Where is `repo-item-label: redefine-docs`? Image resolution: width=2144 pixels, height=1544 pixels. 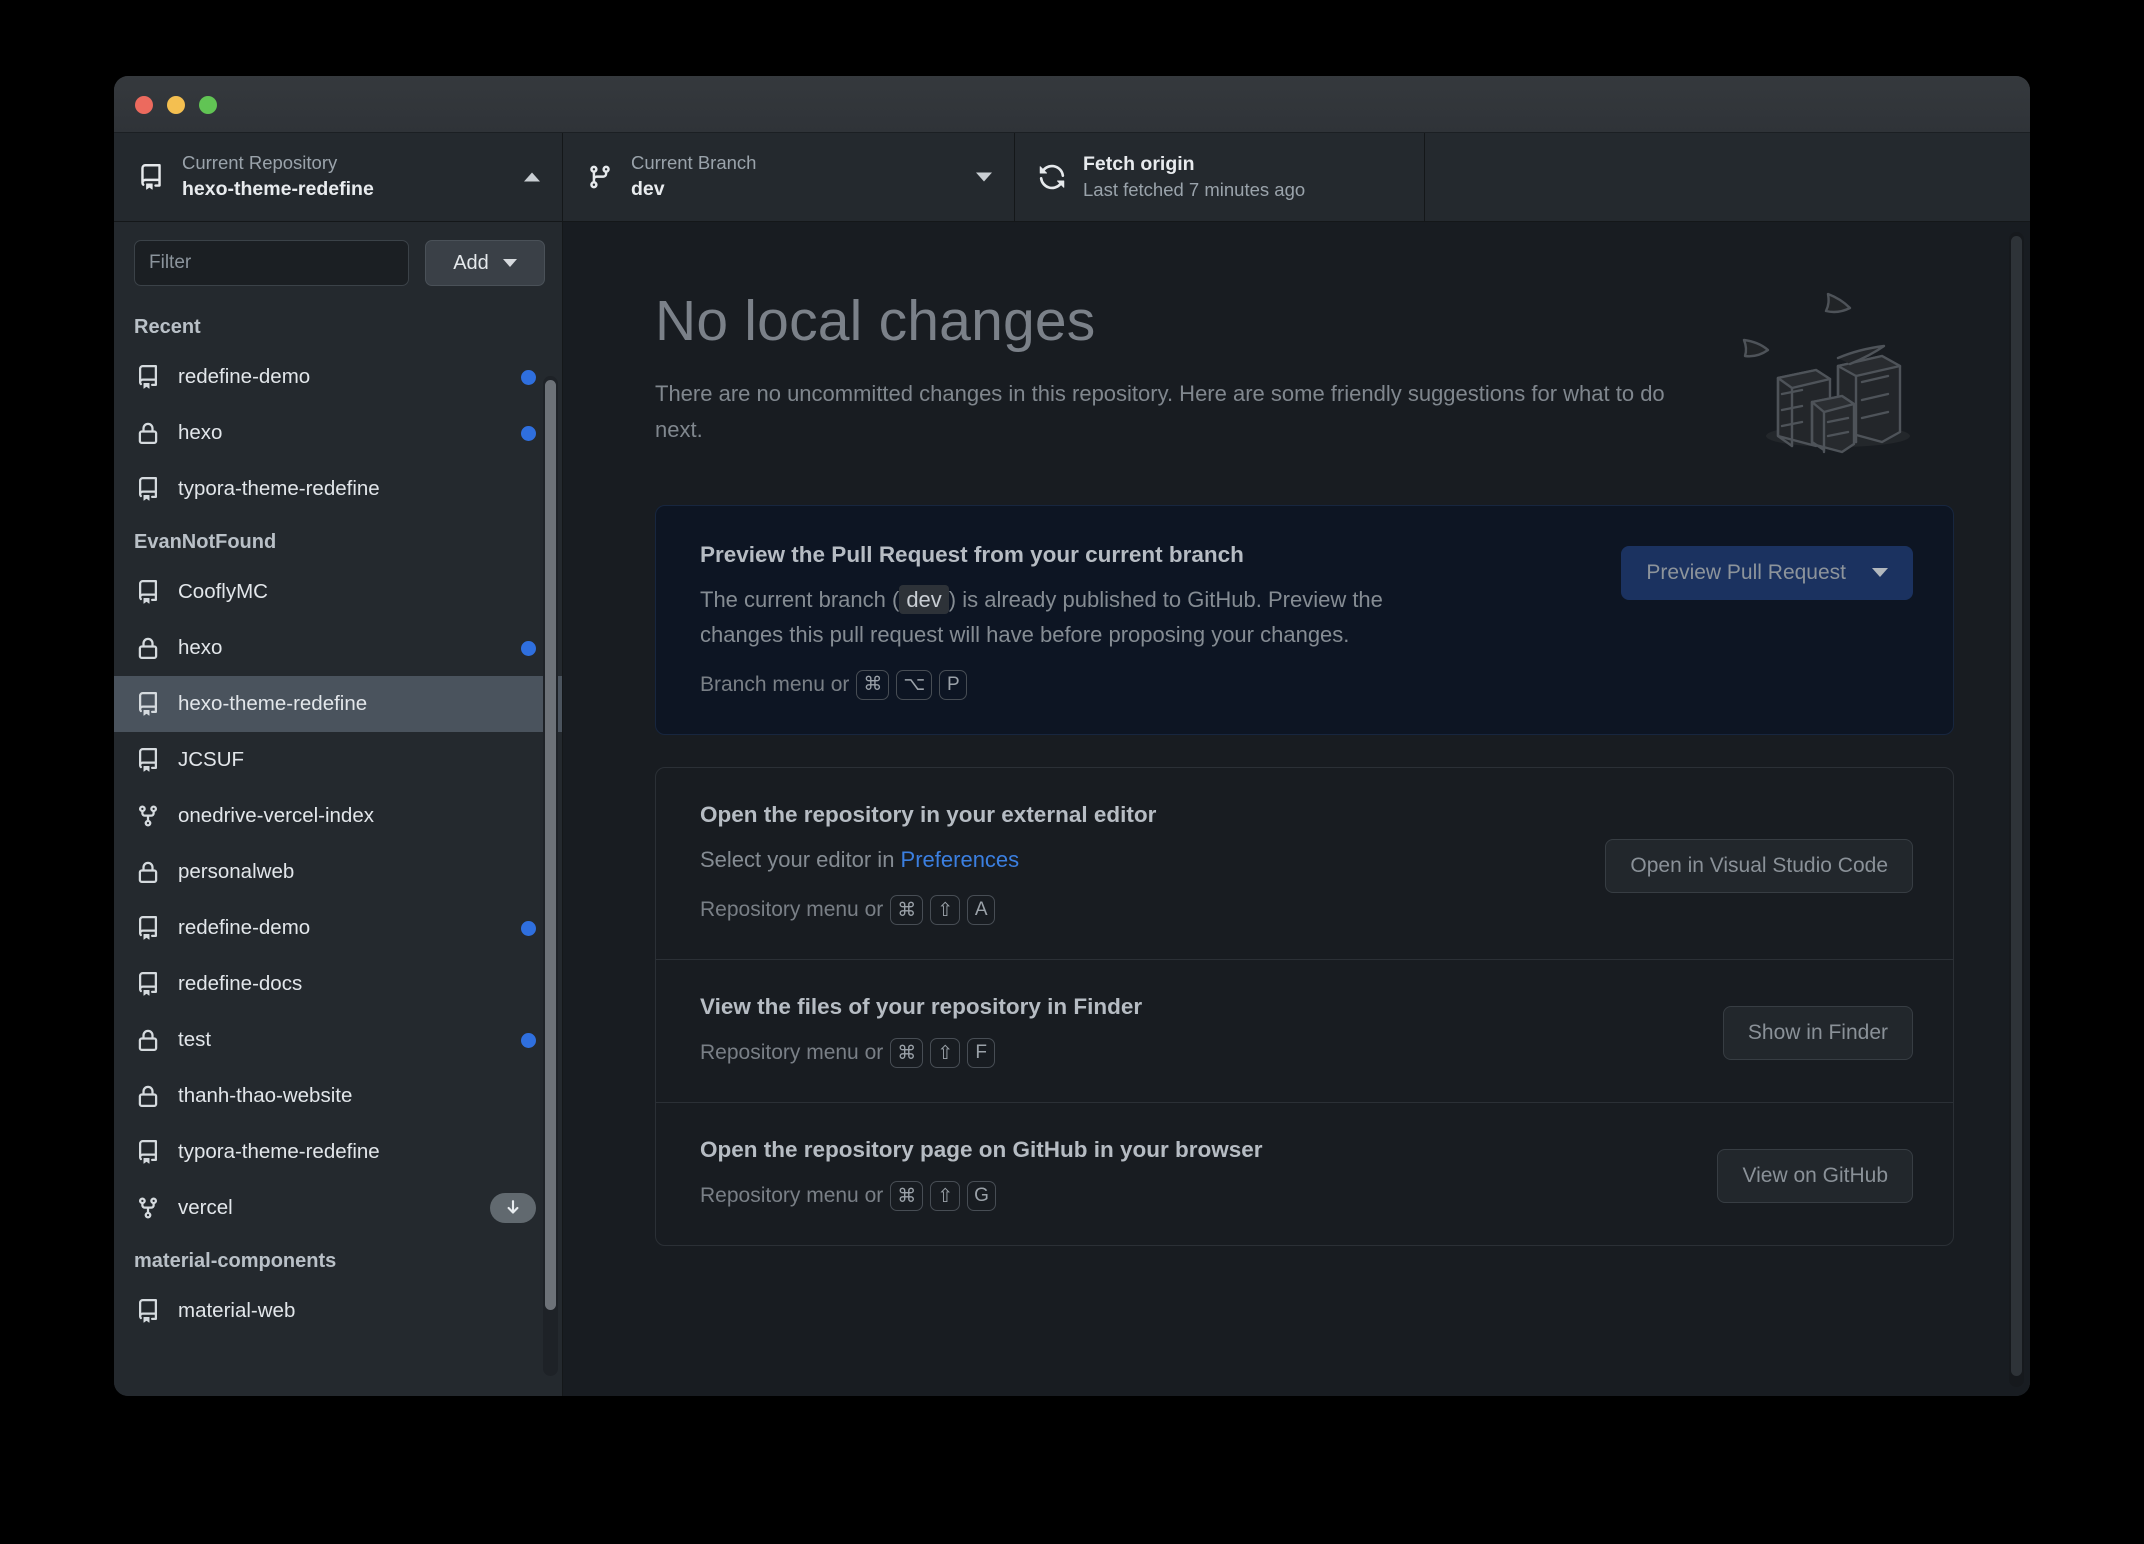 repo-item-label: redefine-docs is located at coordinates (240, 983).